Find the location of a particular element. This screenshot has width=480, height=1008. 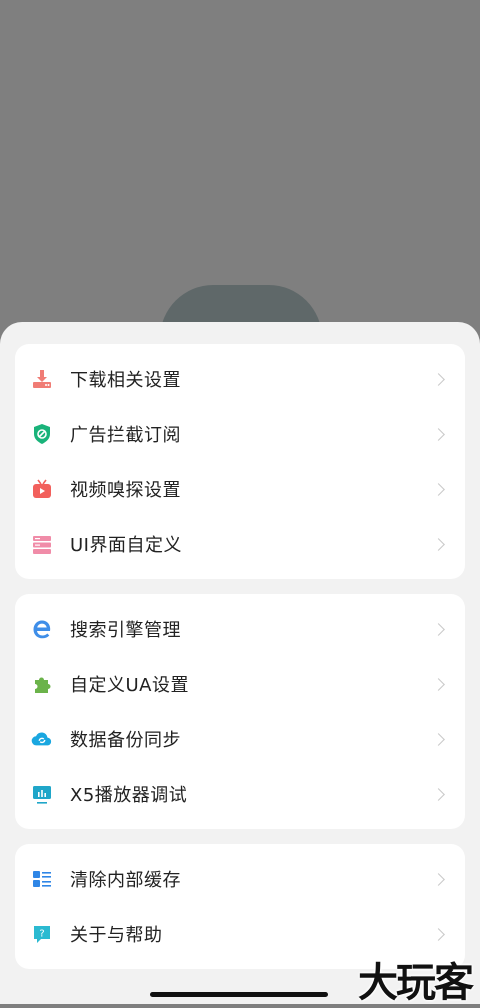

menu-item-label: 广告拦截订阅 is located at coordinates (125, 435).